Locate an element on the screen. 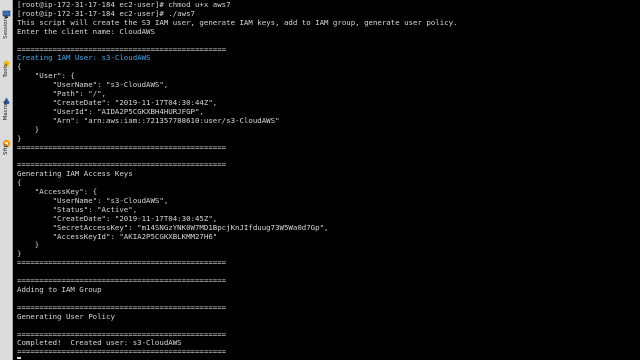  sidebar-item-macros: Macros is located at coordinates (6, 105).